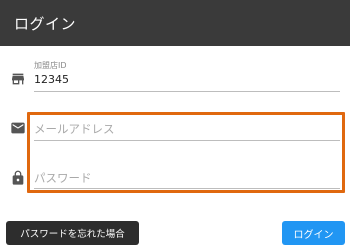 This screenshot has width=350, height=252. I want to click on merchant-id-value: 12345, so click(51, 79).